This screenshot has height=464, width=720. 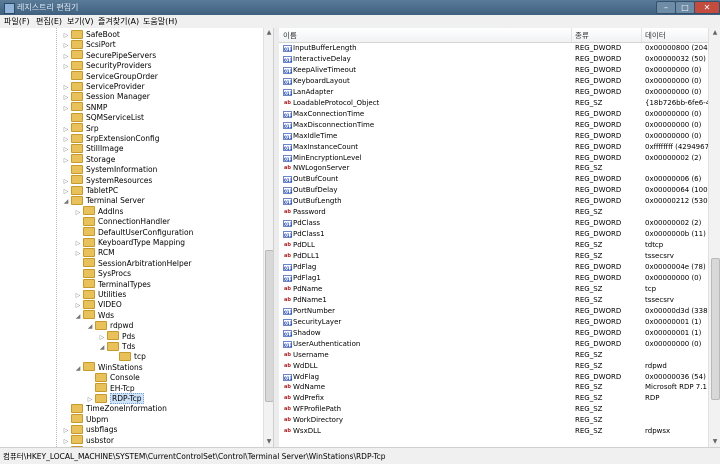 I want to click on value-row: ab PdName1 REG_SZ tssecsrv, so click(x=493, y=300).